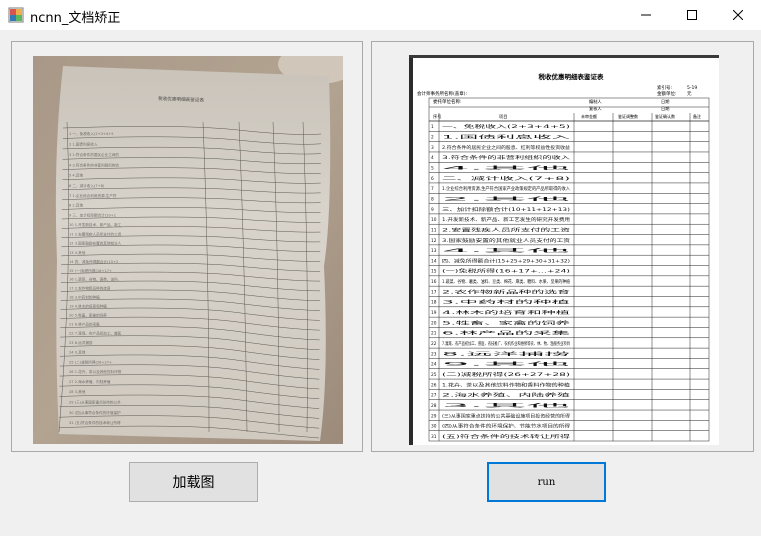 The height and width of the screenshot is (536, 761). I want to click on row-label: 6.林产品的采集, so click(507, 333).